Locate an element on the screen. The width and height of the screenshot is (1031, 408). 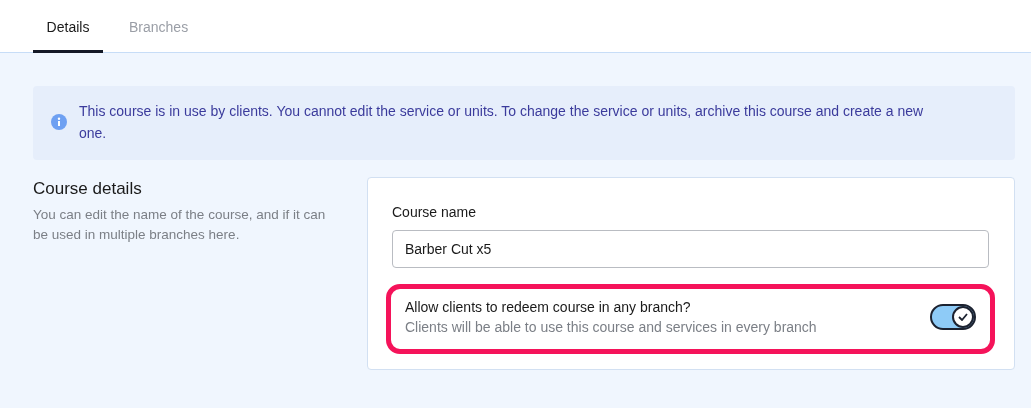
info-text: This course is in use by clients. You cannot edit the service or units. To change the service or units, archive this course and create a new one. is located at coordinates (502, 122).